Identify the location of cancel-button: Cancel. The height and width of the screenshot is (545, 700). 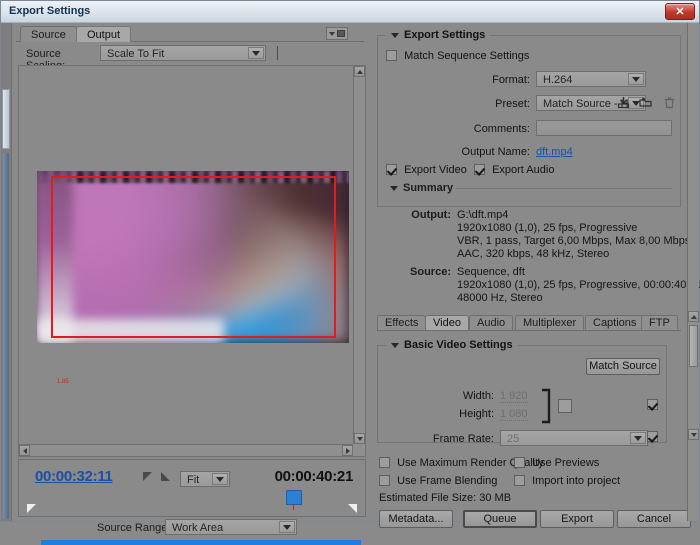
(654, 519).